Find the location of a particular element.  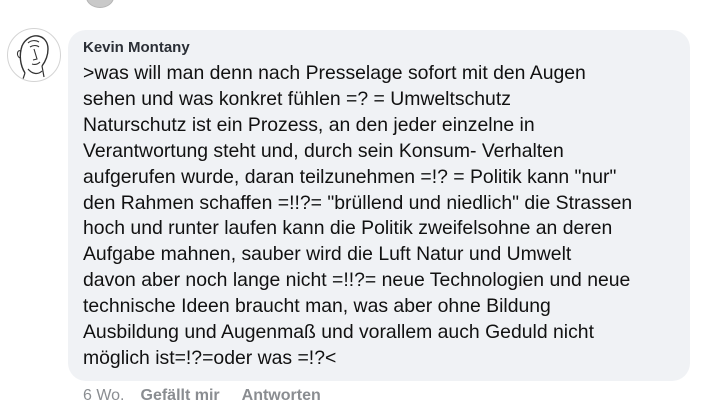

avatar is located at coordinates (34, 55).